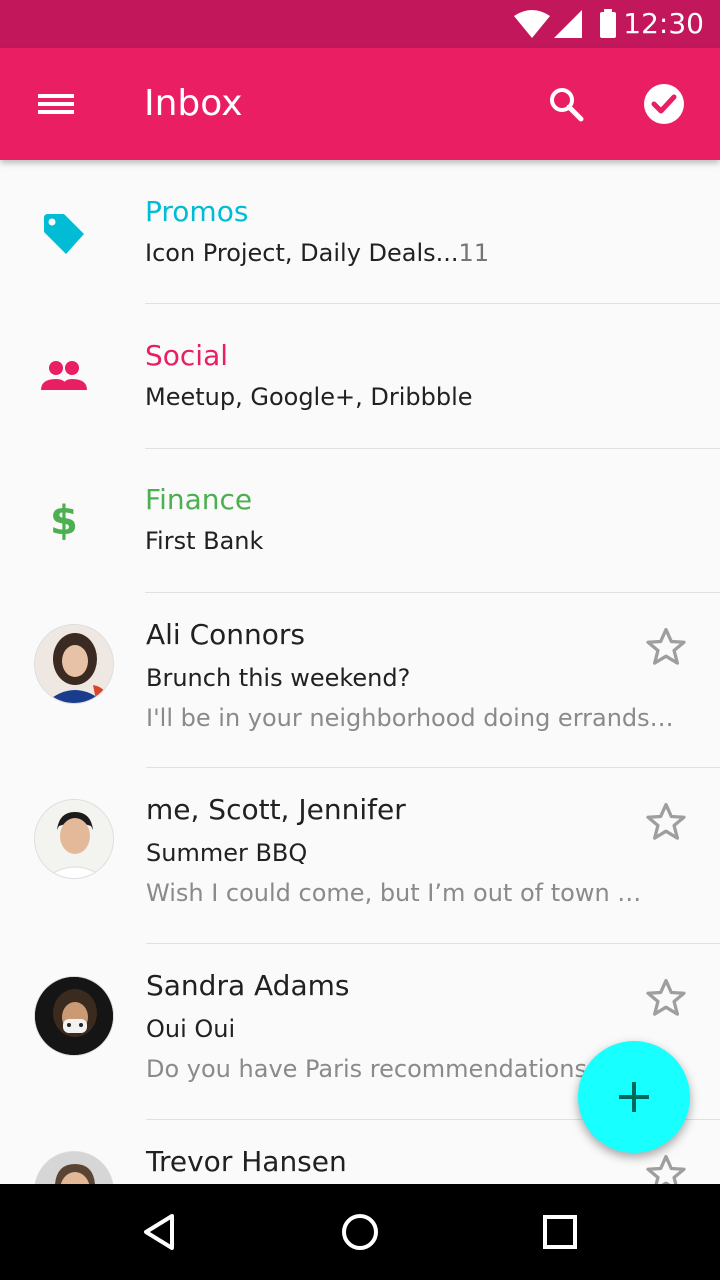 The image size is (720, 1280). I want to click on email-subject: Brunch this weekend?, so click(278, 678).